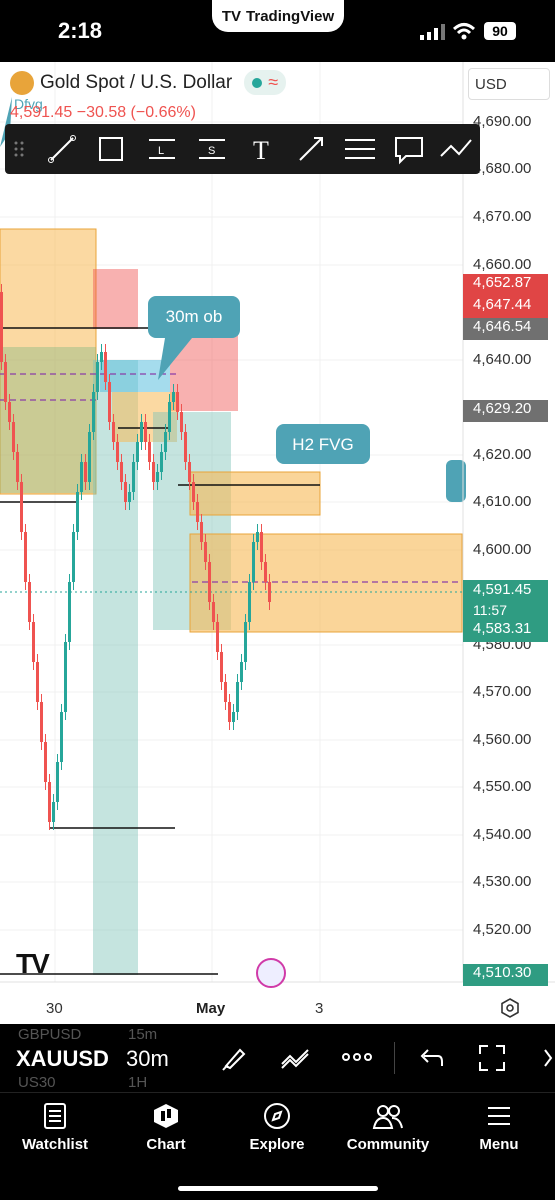  I want to click on price-axis-label: 4,550.00, so click(502, 786).